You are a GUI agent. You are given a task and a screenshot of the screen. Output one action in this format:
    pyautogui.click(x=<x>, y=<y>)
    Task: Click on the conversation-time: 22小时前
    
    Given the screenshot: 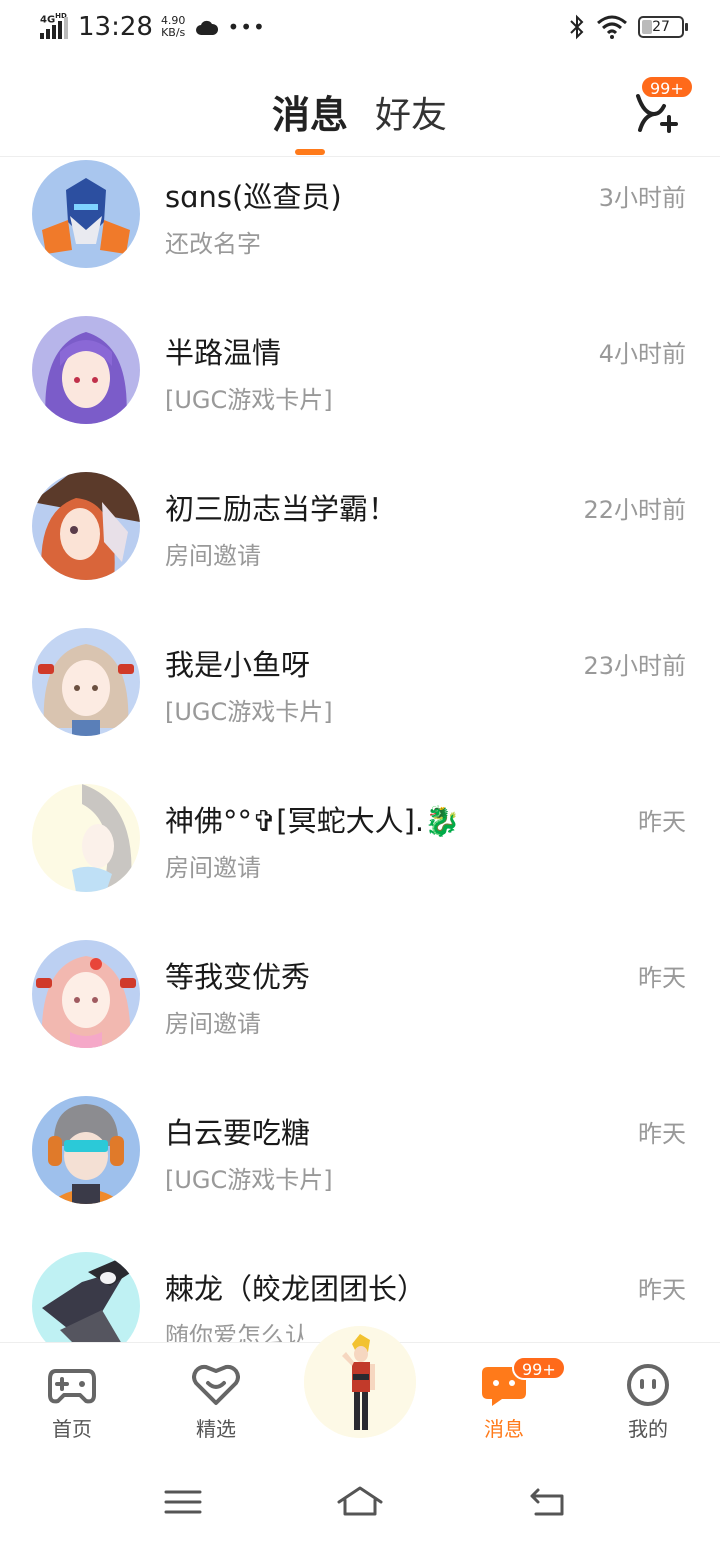 What is the action you would take?
    pyautogui.click(x=634, y=510)
    